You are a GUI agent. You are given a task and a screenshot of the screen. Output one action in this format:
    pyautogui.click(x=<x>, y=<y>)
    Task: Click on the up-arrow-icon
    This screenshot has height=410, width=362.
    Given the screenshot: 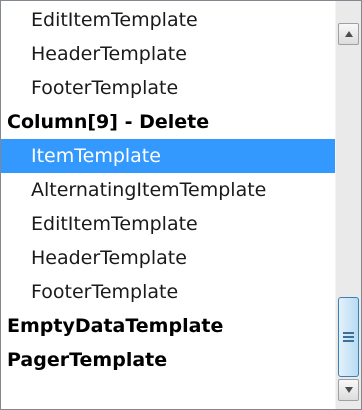 What is the action you would take?
    pyautogui.click(x=349, y=34)
    